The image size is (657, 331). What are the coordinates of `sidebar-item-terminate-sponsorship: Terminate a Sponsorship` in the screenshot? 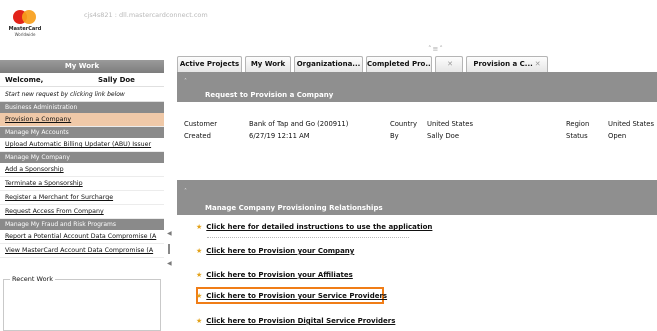 It's located at (82, 184).